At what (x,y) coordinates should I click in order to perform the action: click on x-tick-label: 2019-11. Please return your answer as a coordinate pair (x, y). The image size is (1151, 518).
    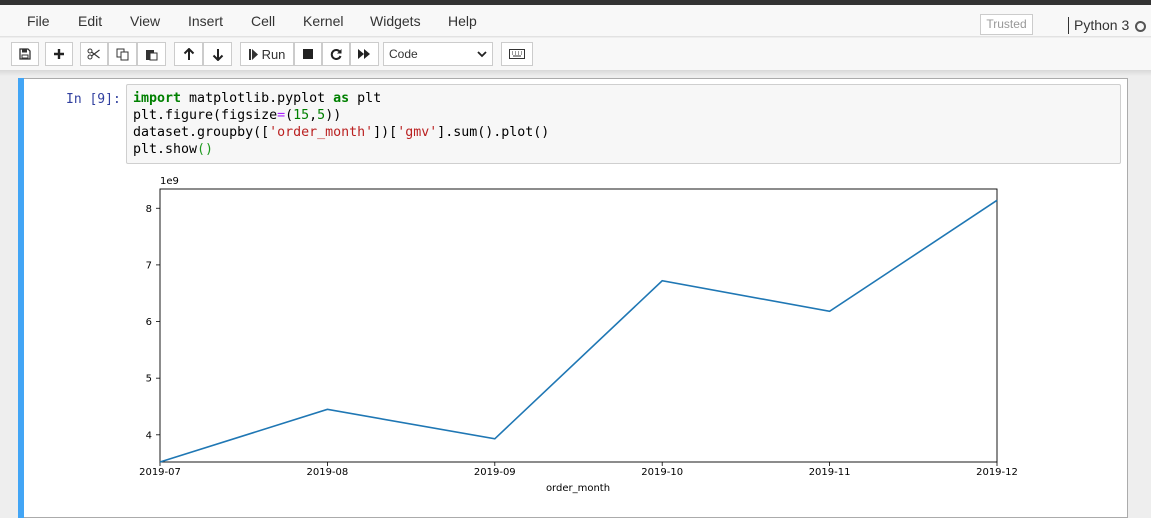
    Looking at the image, I should click on (830, 472).